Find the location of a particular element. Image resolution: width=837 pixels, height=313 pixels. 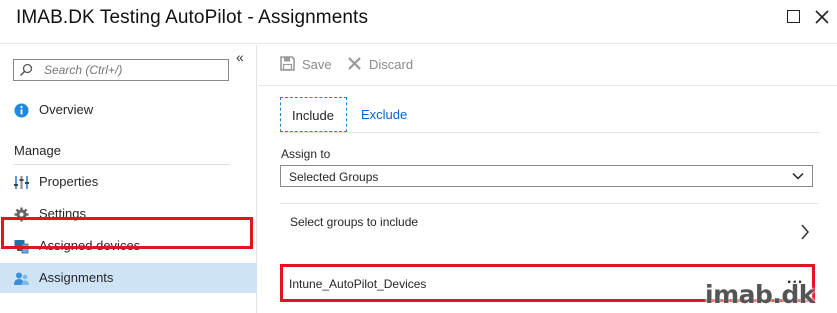

assign-to-label: Assign to is located at coordinates (306, 154).